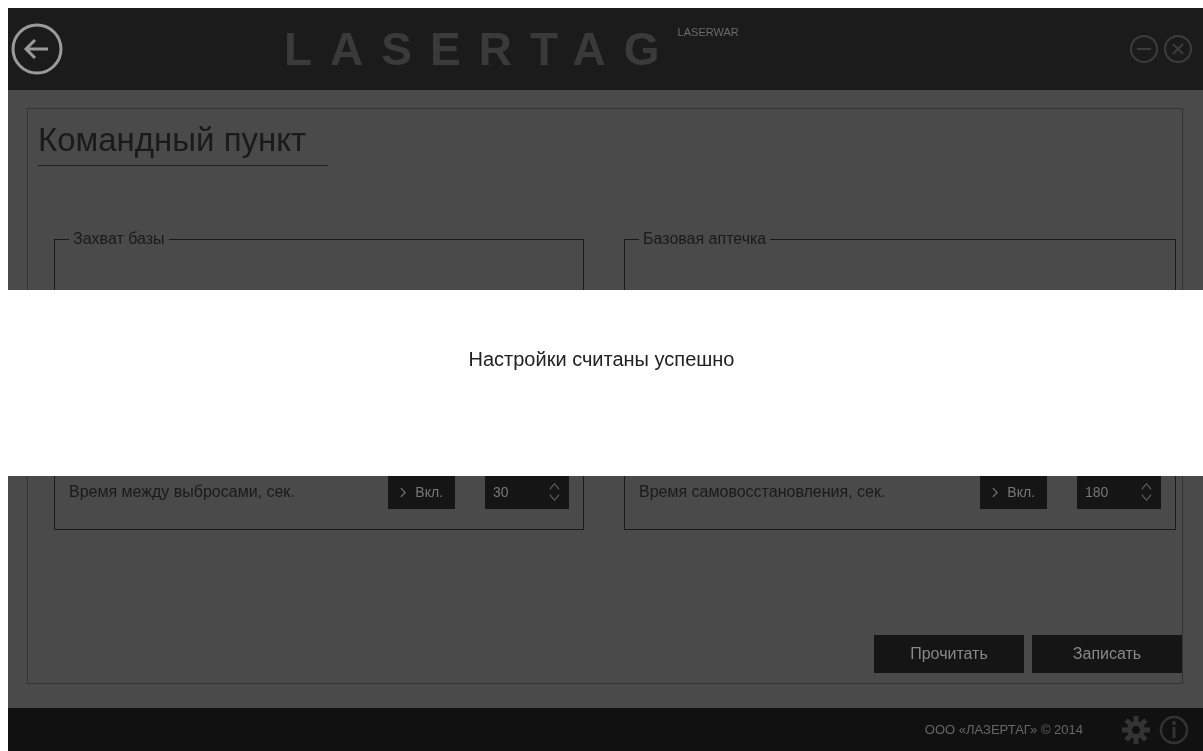 This screenshot has height=751, width=1203. I want to click on close-icon, so click(1178, 49).